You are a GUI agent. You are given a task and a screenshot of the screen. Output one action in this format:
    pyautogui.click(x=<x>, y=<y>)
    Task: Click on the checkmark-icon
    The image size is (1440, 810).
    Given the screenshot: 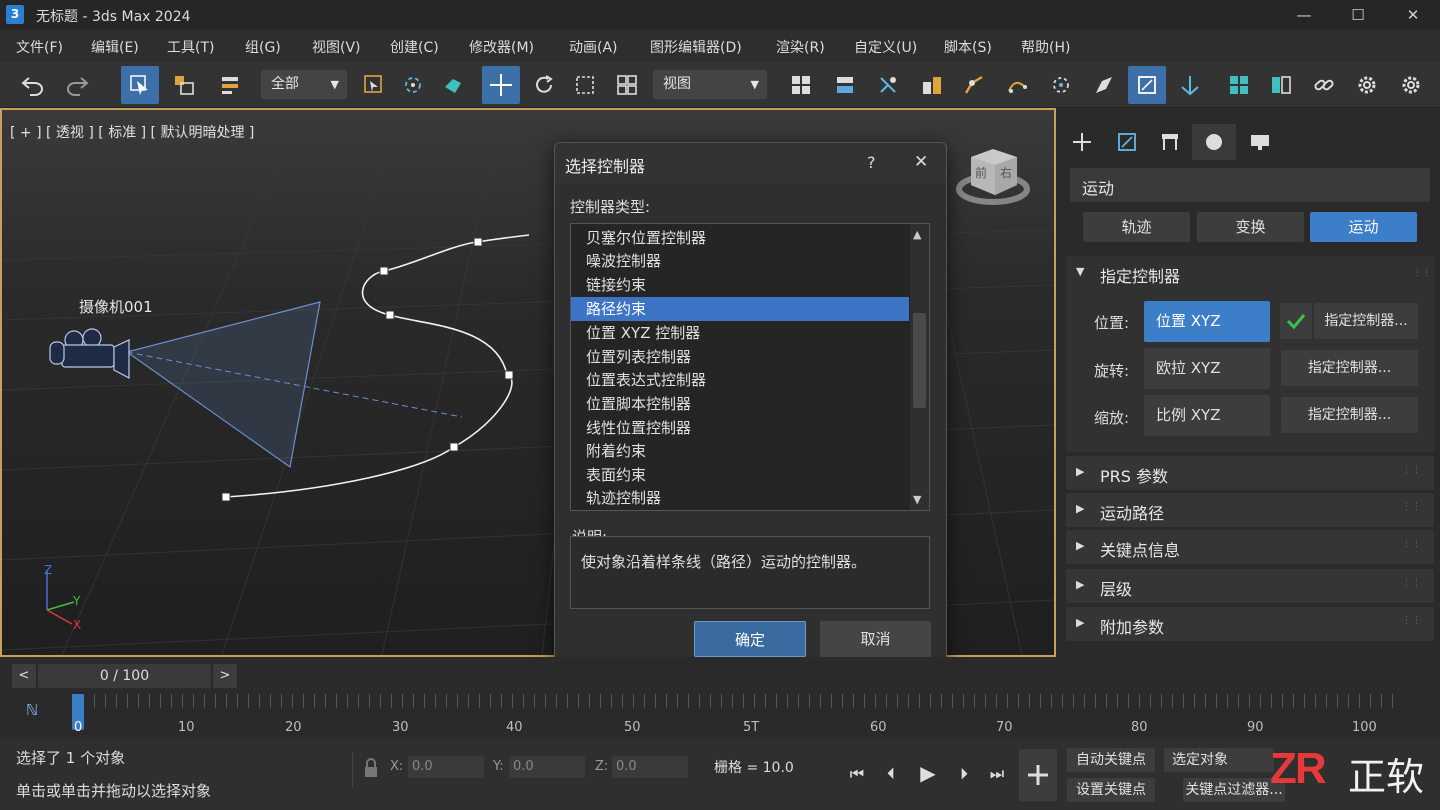 What is the action you would take?
    pyautogui.click(x=1296, y=321)
    